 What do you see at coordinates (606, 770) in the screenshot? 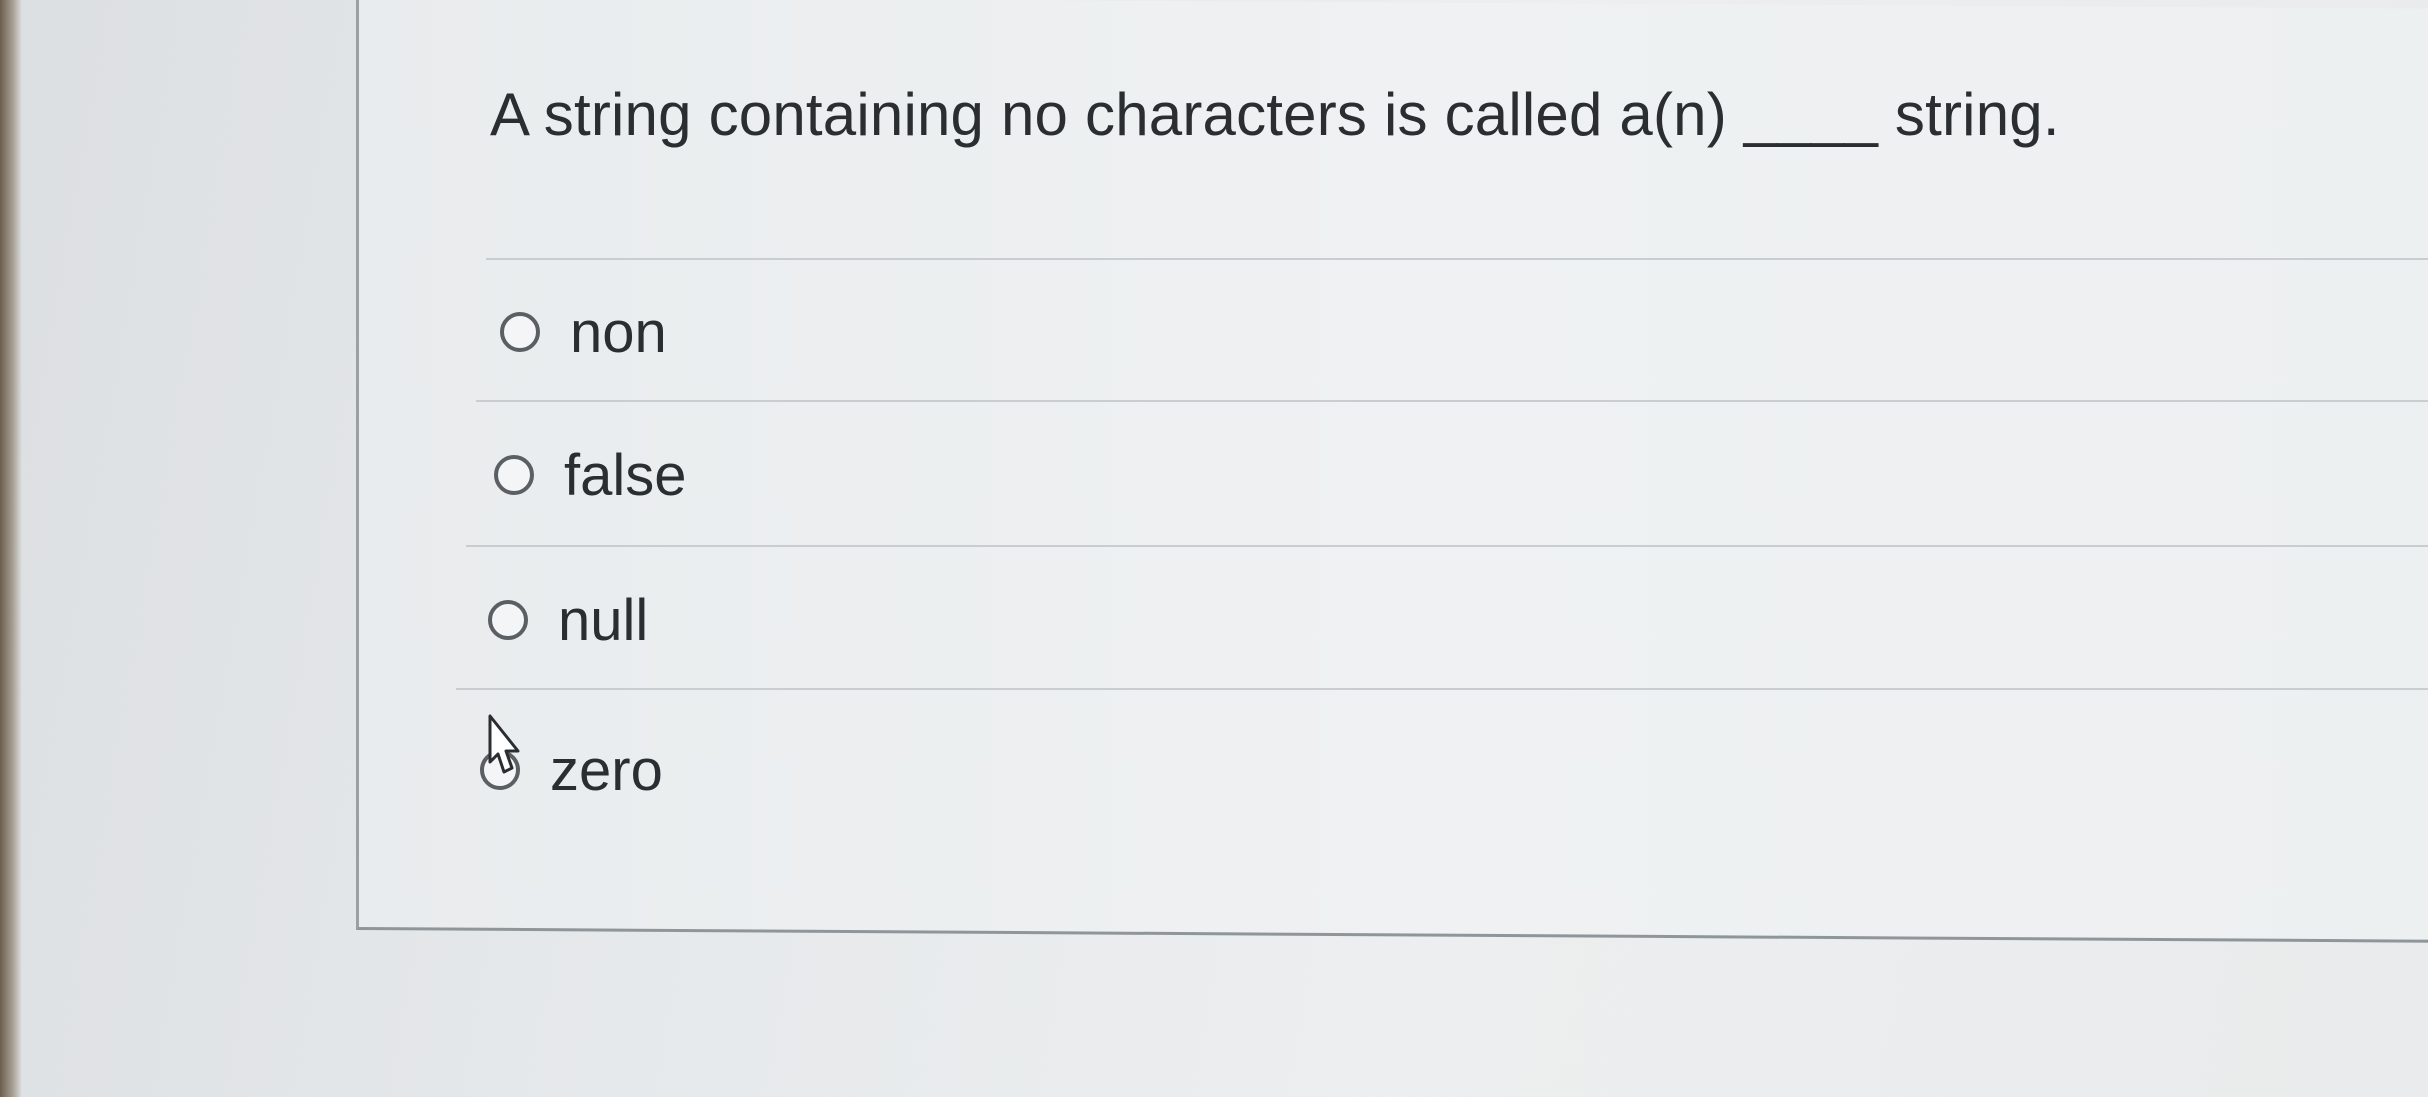
I see `answer-label: zero` at bounding box center [606, 770].